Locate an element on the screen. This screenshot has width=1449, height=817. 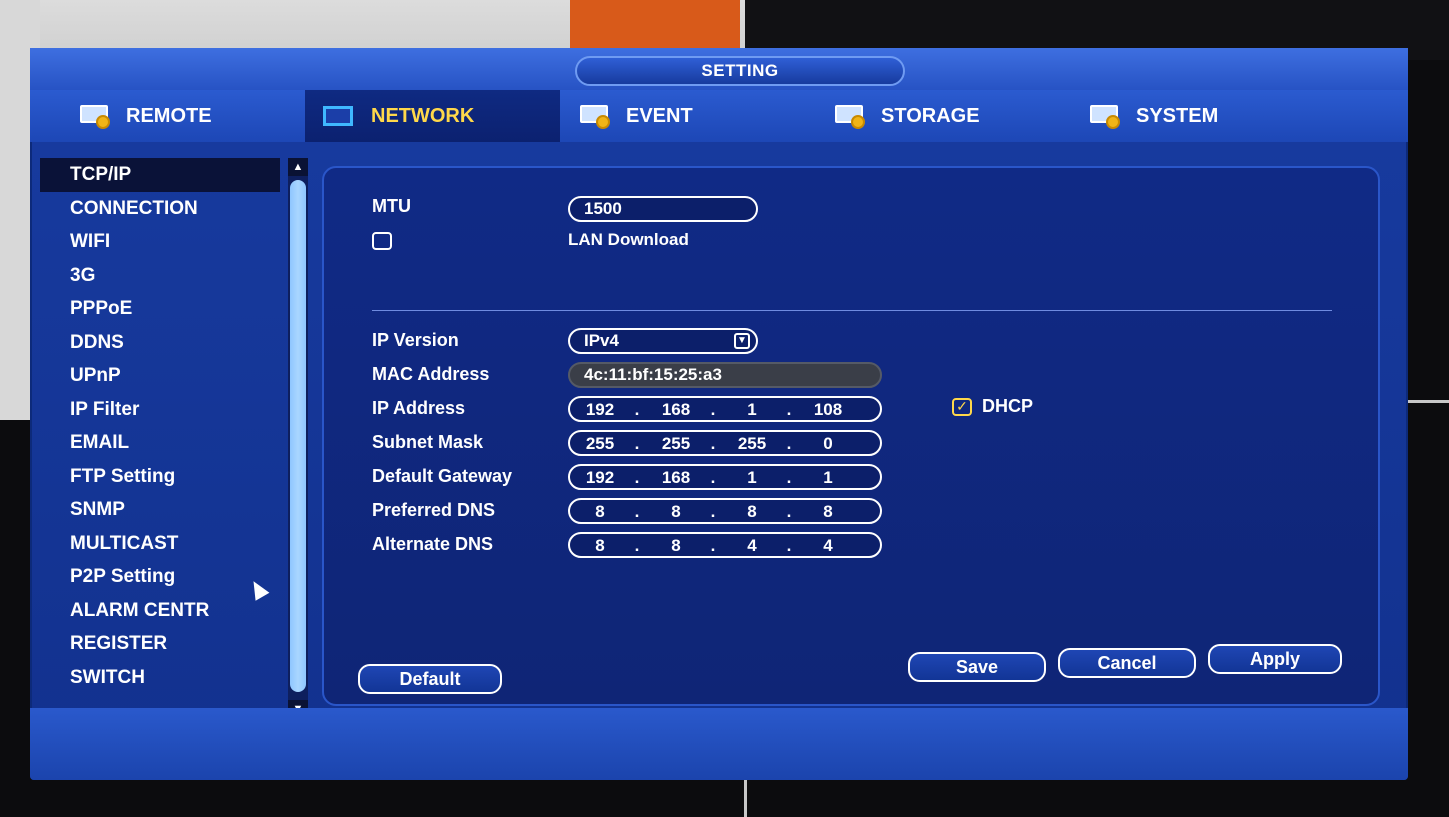
tab-label: REMOTE is located at coordinates (169, 115).